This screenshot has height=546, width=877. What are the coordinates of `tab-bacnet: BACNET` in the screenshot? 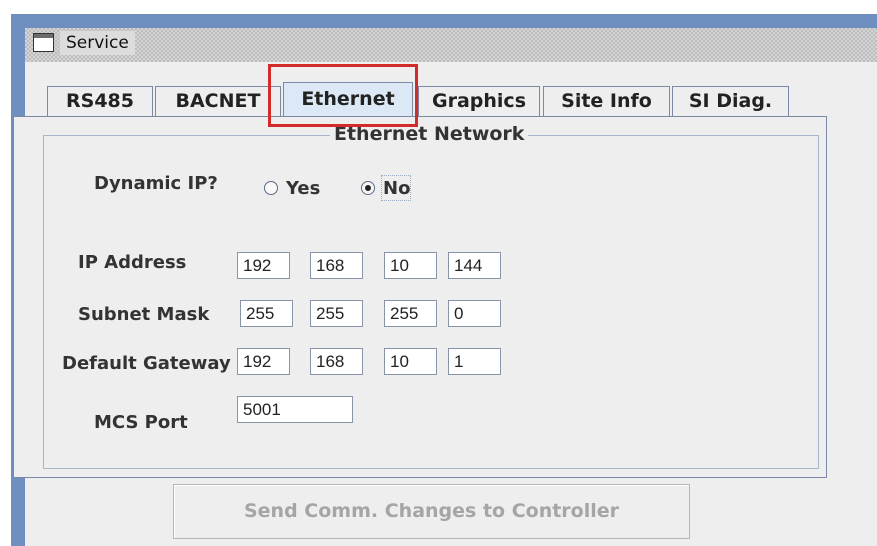 It's located at (218, 101).